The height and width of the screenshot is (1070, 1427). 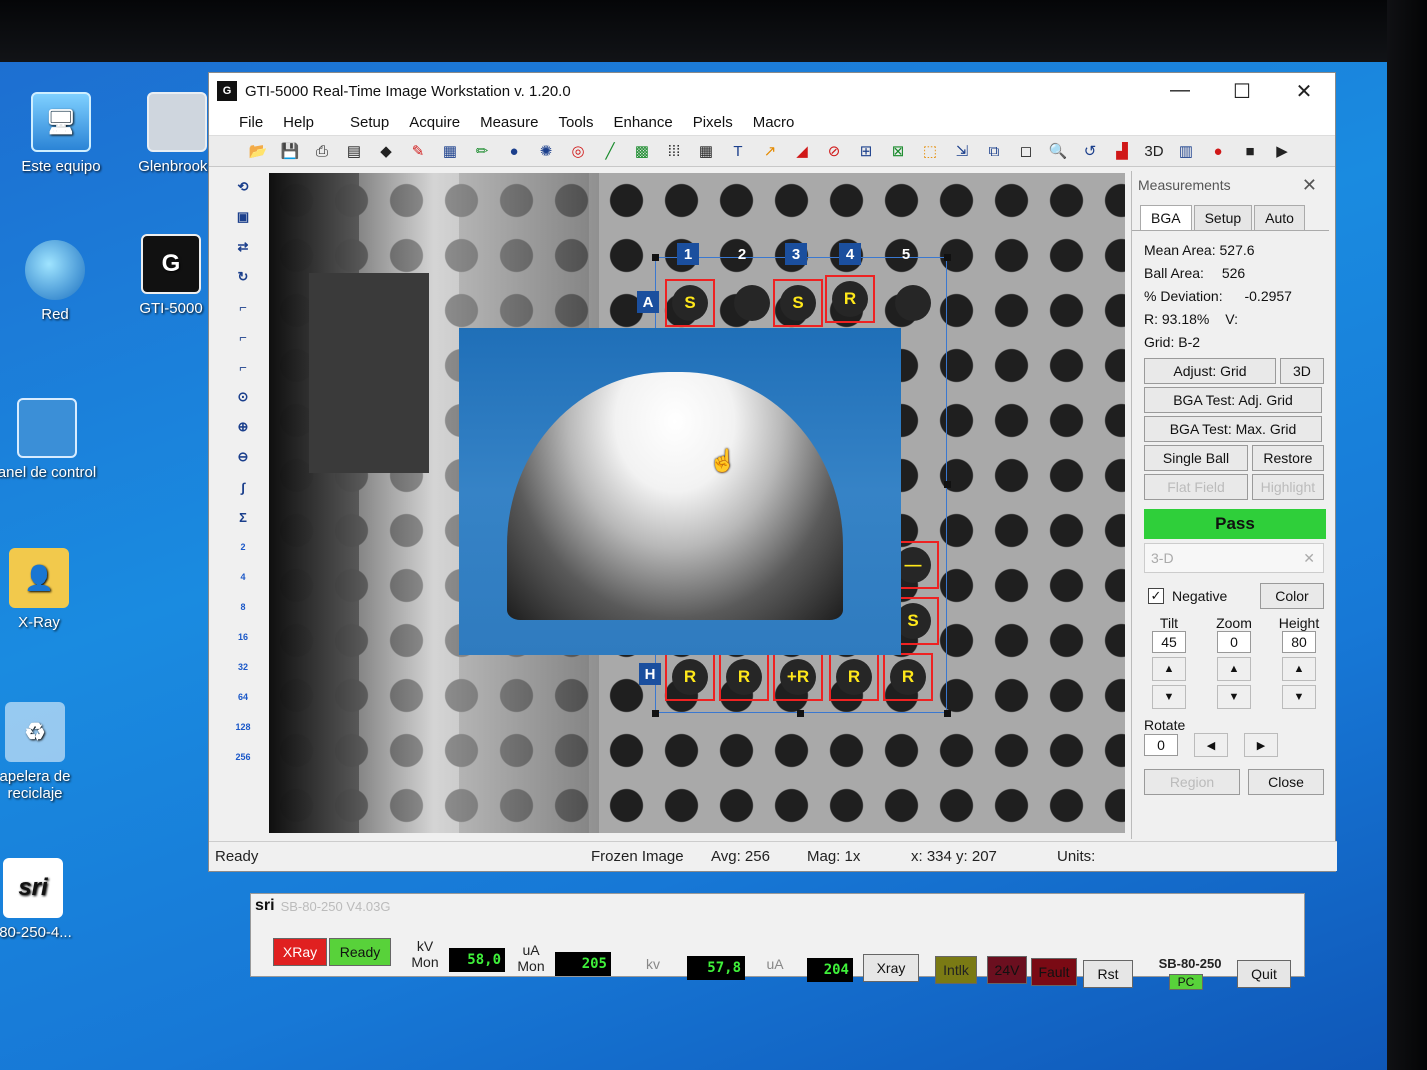 What do you see at coordinates (1218, 151) in the screenshot?
I see `record-icon: ●` at bounding box center [1218, 151].